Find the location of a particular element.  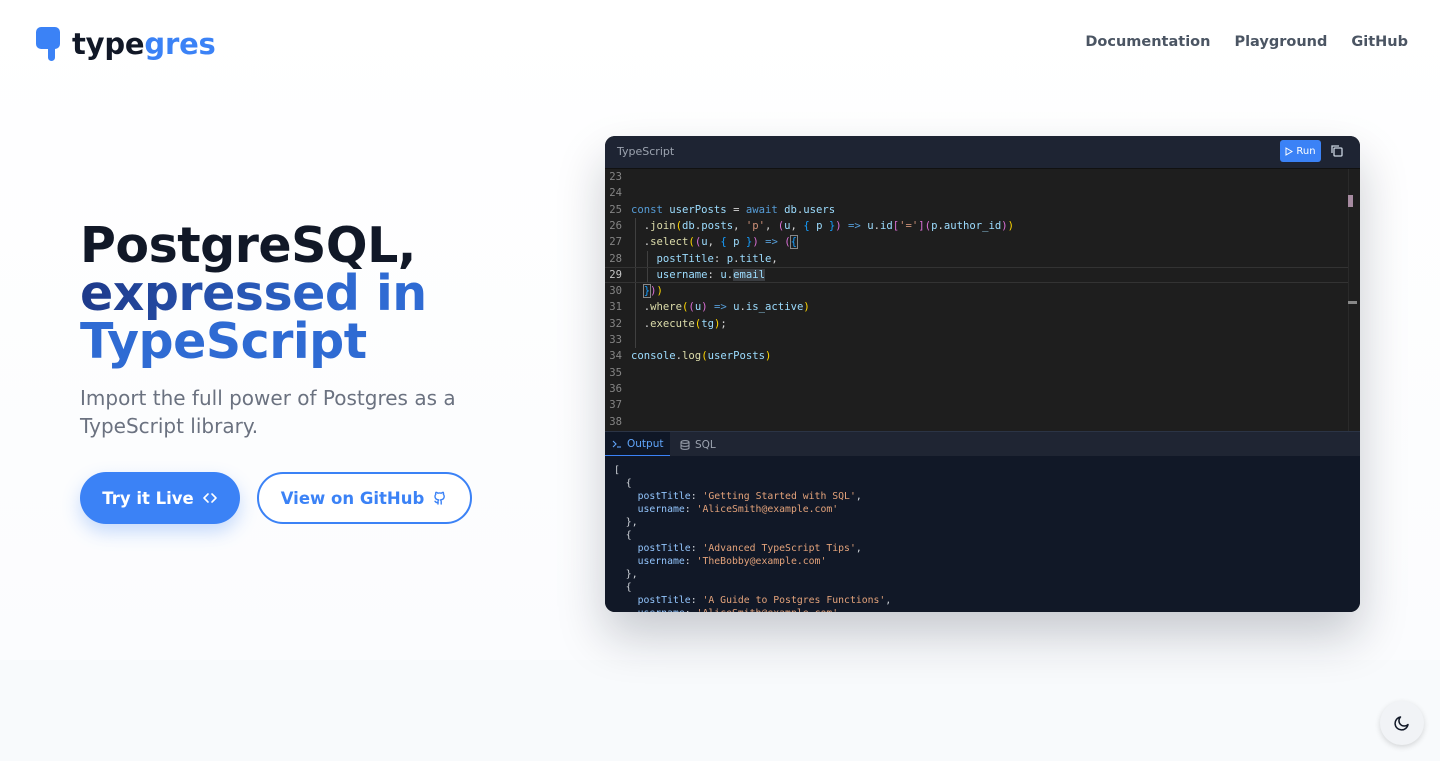

code-text: .where((u) => u.is_active) is located at coordinates (720, 307).